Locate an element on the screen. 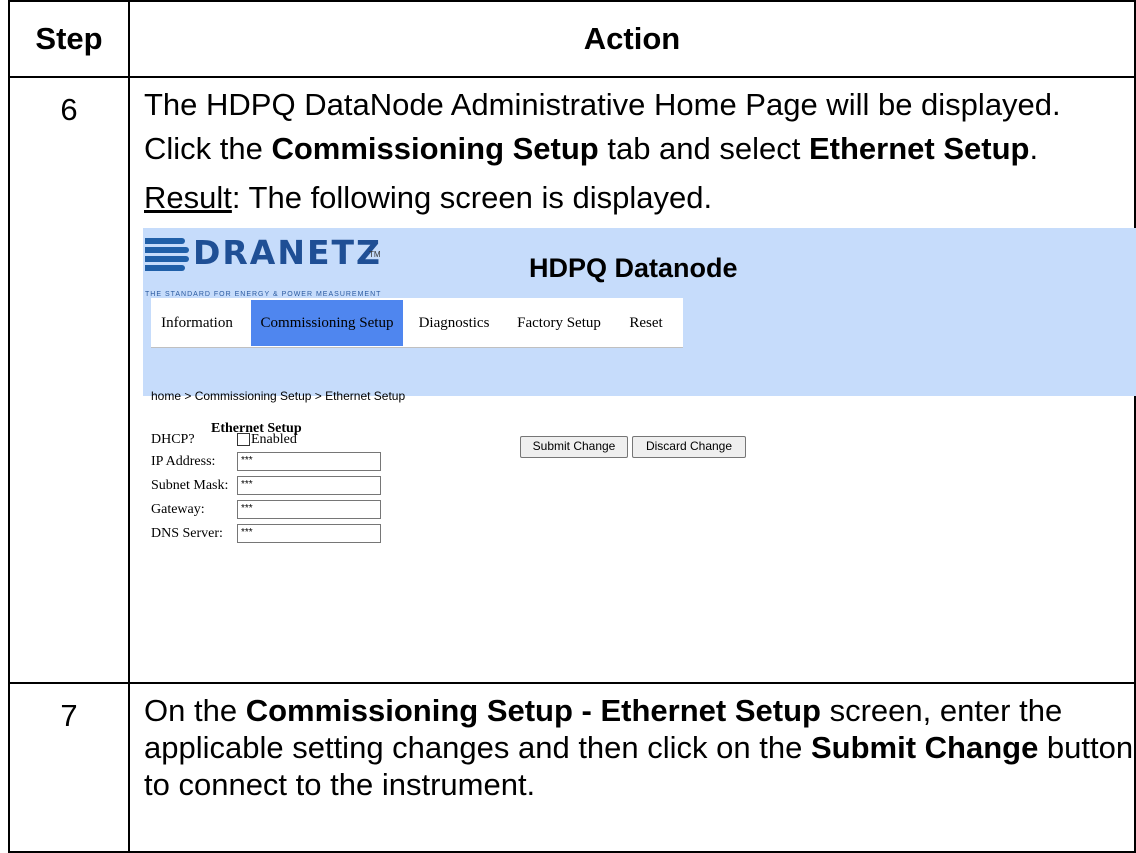 The height and width of the screenshot is (853, 1136). text-fragment: . is located at coordinates (1034, 148).